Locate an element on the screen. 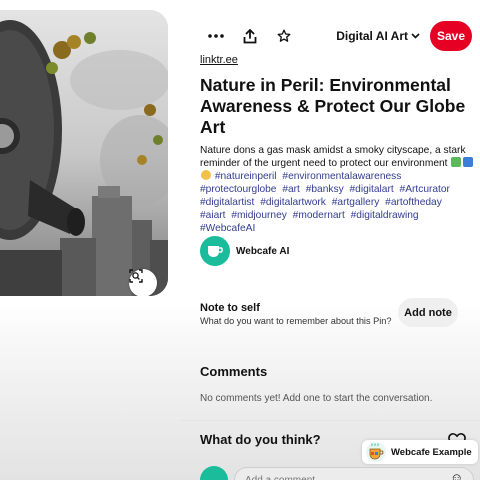 This screenshot has width=480, height=480. hashtag-link: #WebcafeAI is located at coordinates (227, 228).